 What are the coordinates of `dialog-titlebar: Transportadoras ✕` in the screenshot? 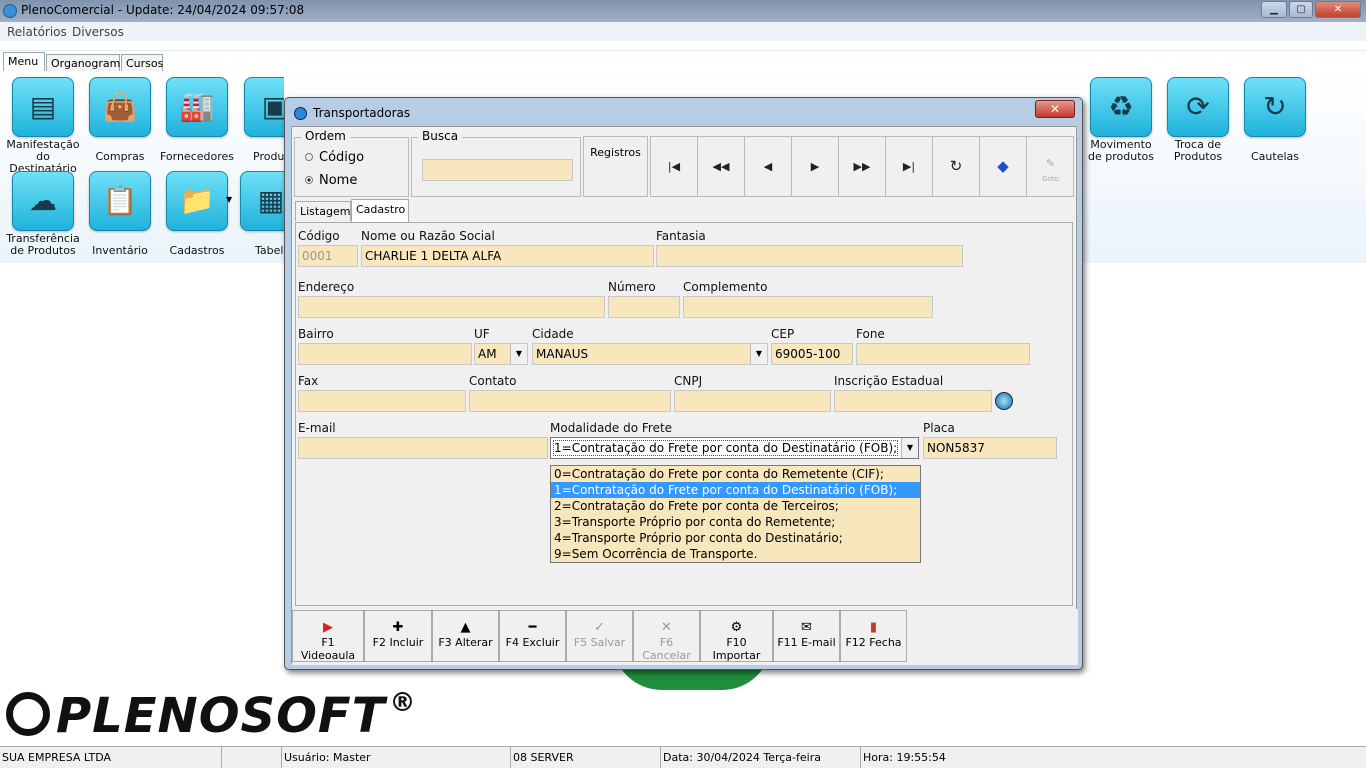 It's located at (683, 112).